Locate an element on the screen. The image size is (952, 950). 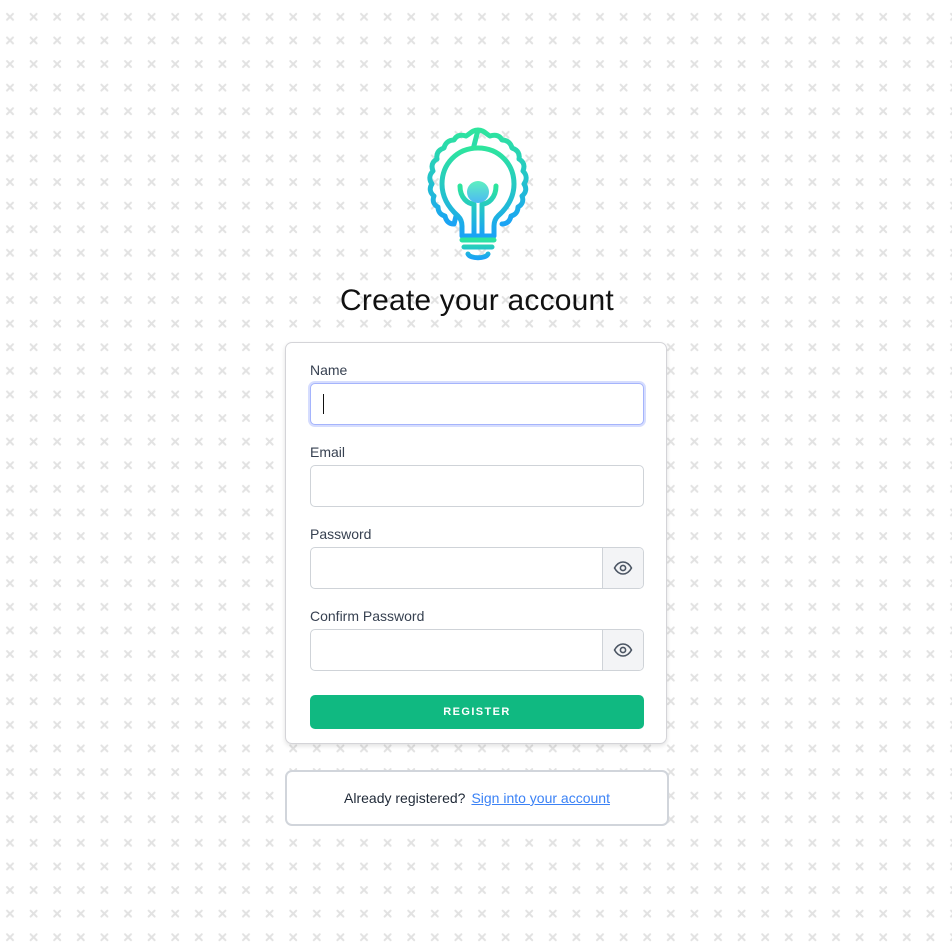
name-label: Name is located at coordinates (329, 370).